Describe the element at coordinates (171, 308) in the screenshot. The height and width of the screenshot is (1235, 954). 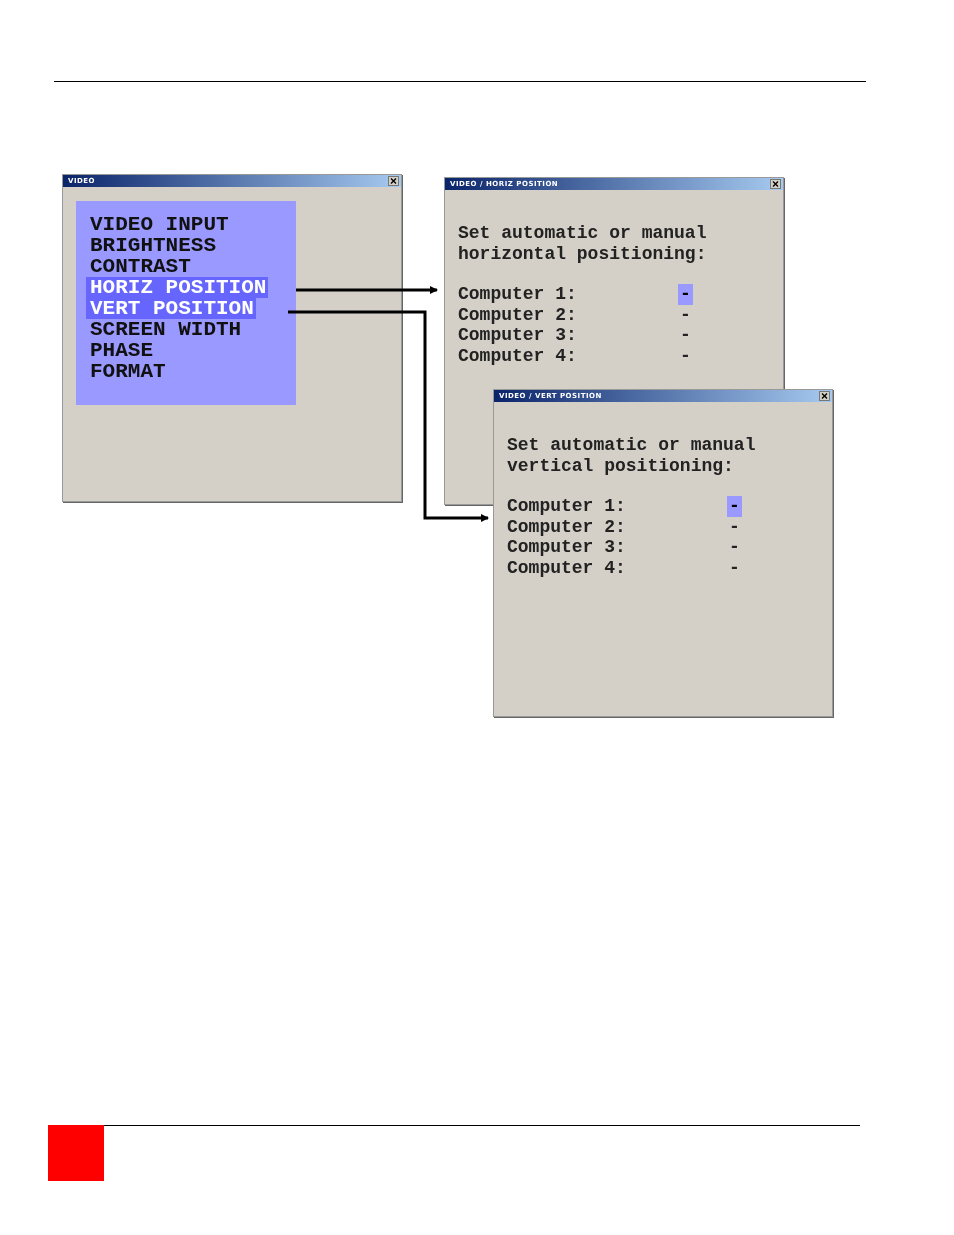
I see `menu-item: VERT POSITION` at that location.